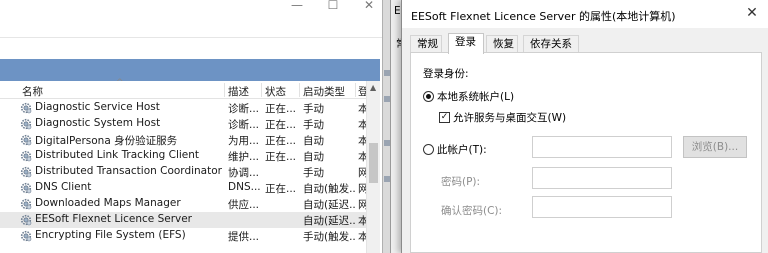 The height and width of the screenshot is (253, 768). Describe the element at coordinates (110, 235) in the screenshot. I see `service-name: Encrypting File System (EFS)` at that location.